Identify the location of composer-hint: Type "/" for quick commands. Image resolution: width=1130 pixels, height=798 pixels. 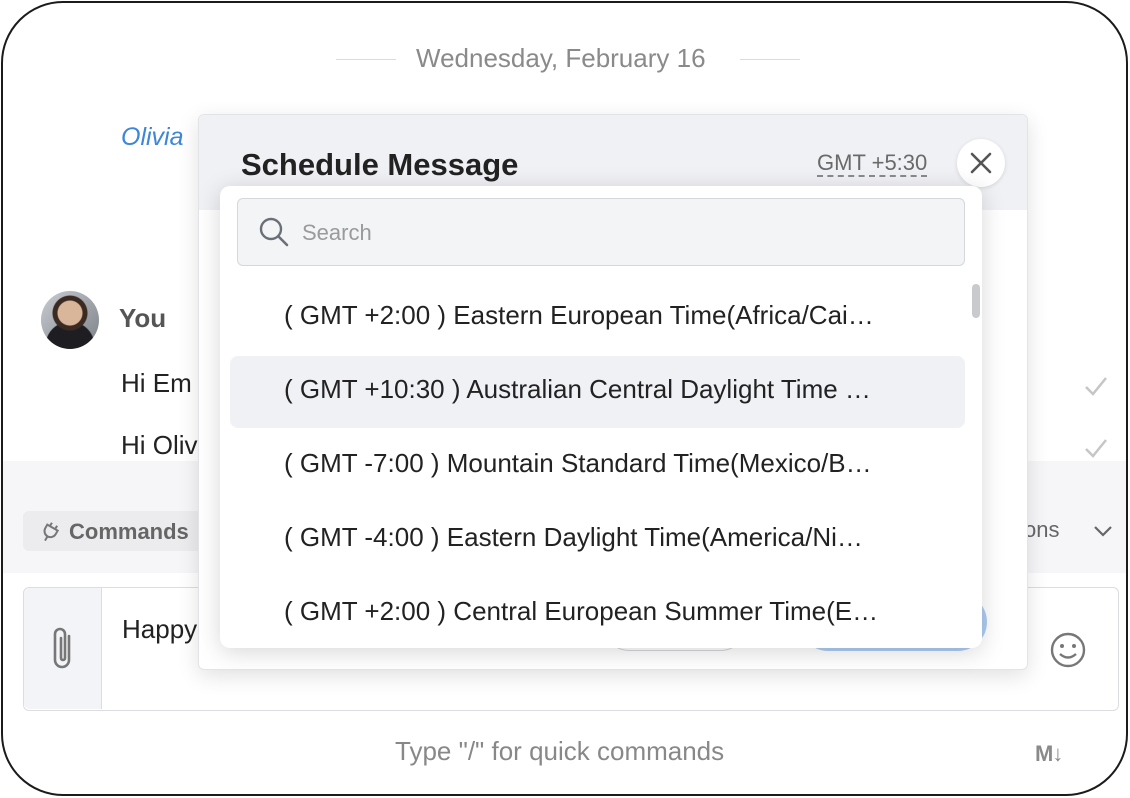
(560, 751).